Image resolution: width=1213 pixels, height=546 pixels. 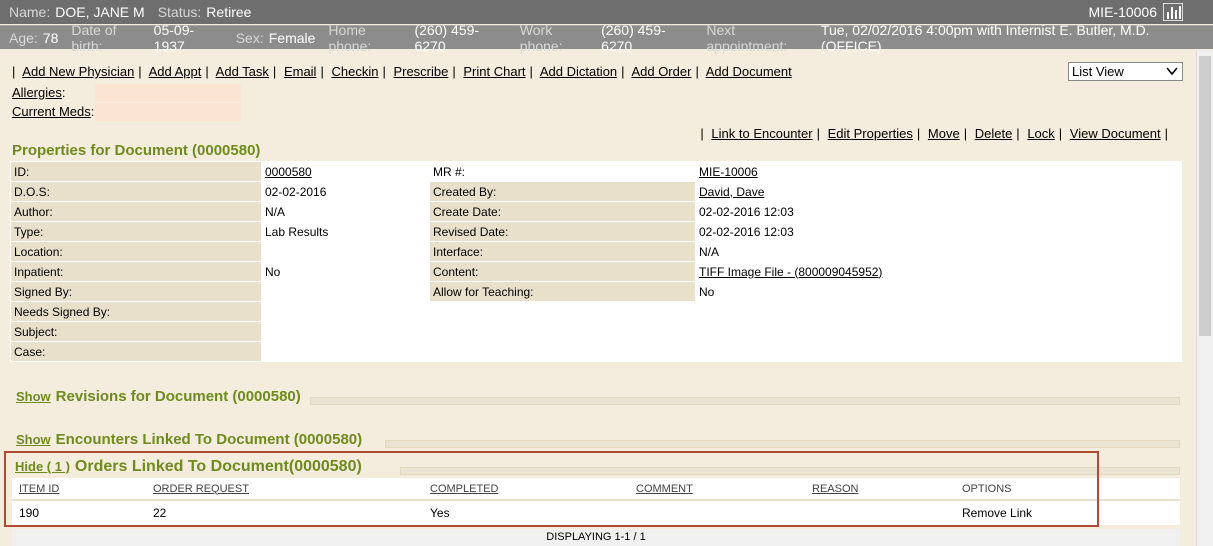 I want to click on dos-value: 02-02-2016, so click(x=345, y=191).